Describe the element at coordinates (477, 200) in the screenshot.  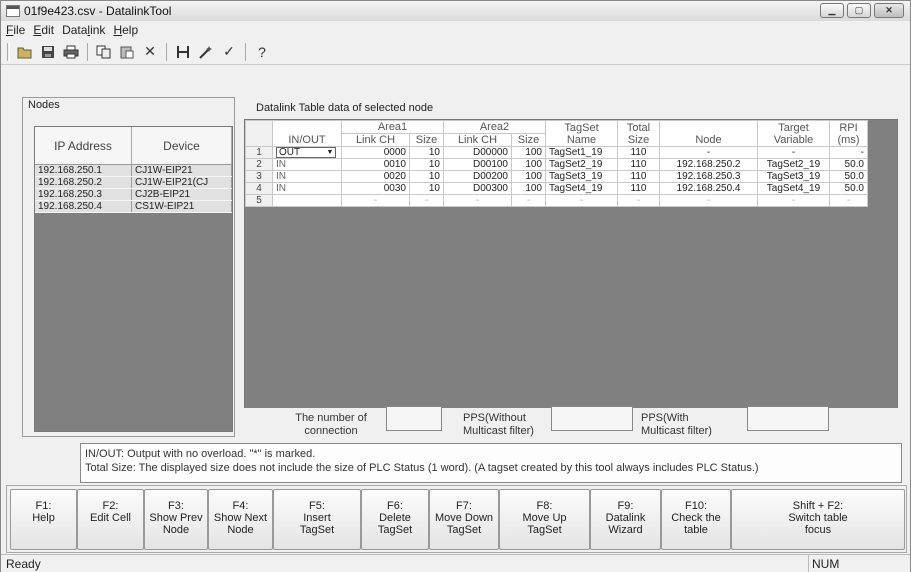
I see `link-ch-area2-cell: -` at that location.